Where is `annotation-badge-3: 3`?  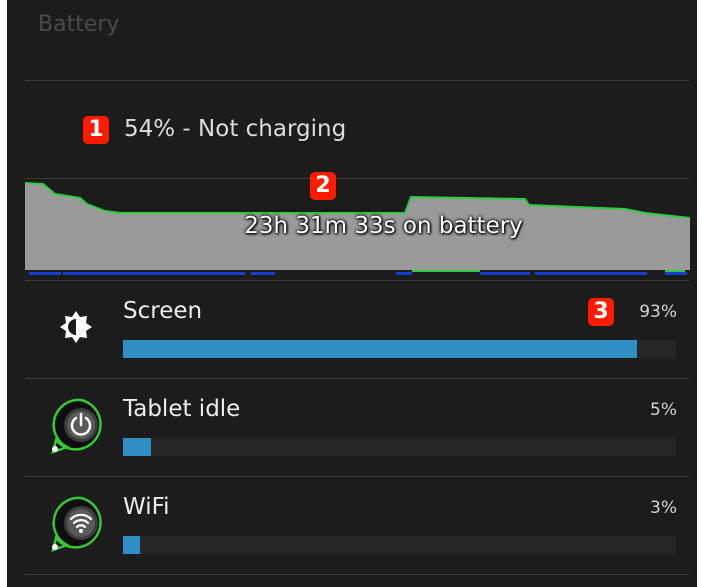 annotation-badge-3: 3 is located at coordinates (601, 312).